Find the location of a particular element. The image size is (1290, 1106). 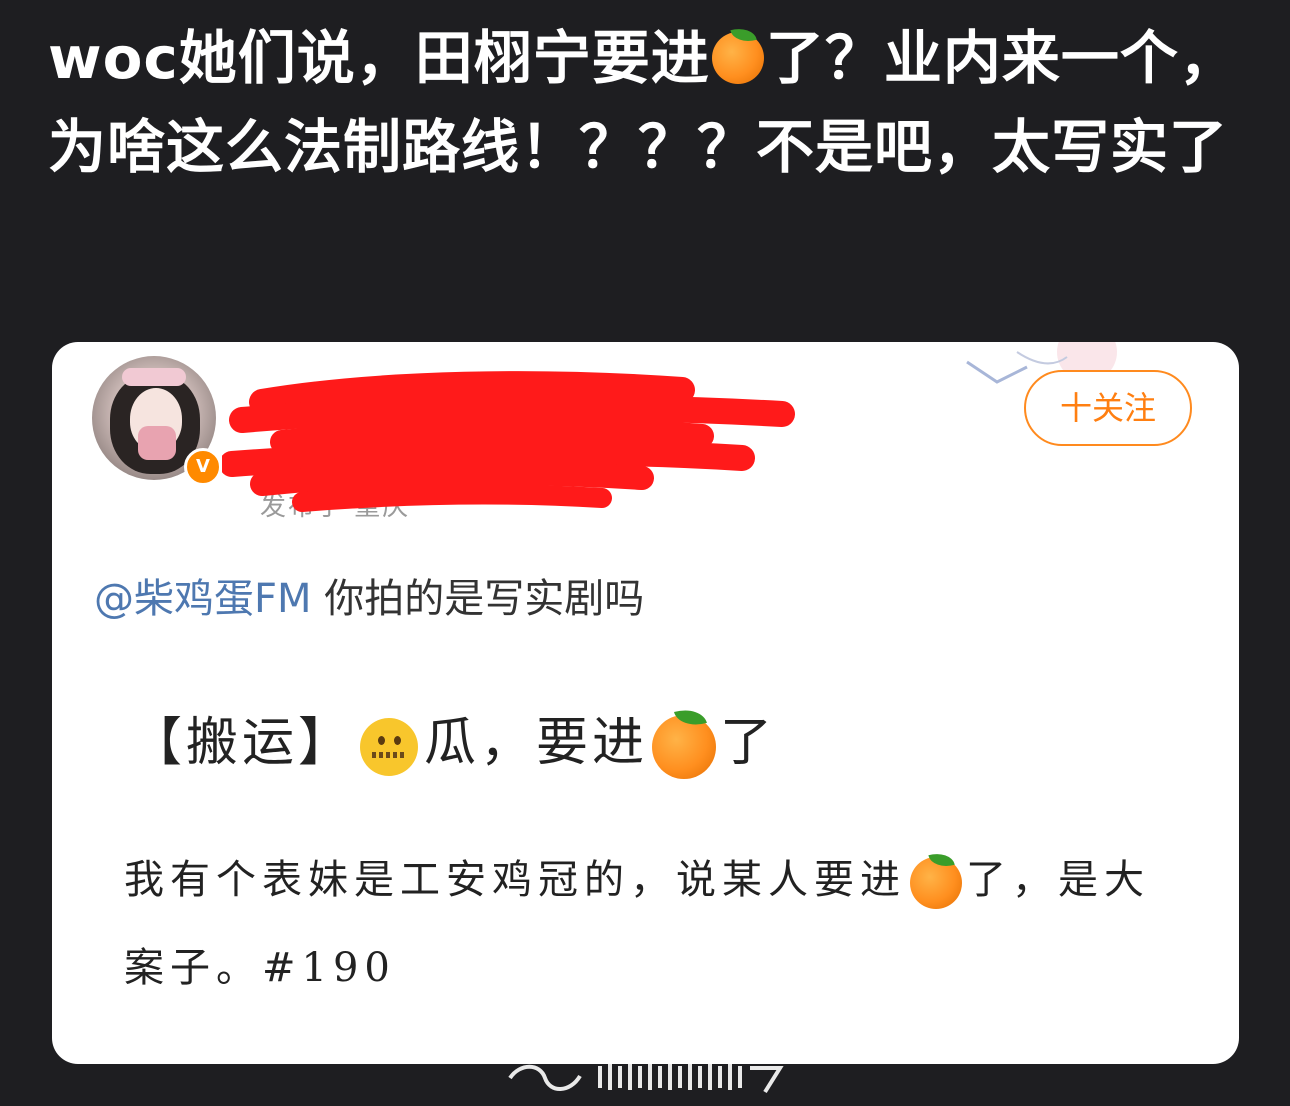

redaction-scribble is located at coordinates (508, 441).